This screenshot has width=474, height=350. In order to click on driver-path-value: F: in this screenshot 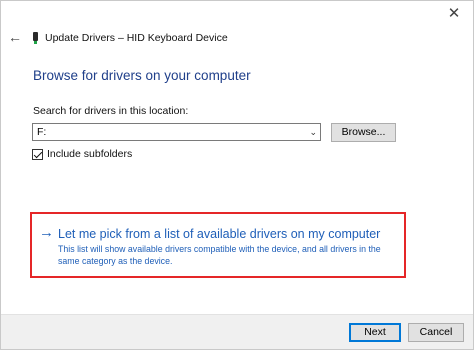, I will do `click(42, 132)`.